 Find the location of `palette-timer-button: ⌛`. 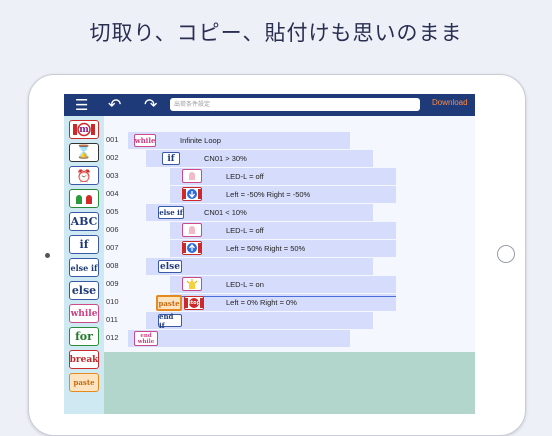

palette-timer-button: ⌛ is located at coordinates (84, 152).